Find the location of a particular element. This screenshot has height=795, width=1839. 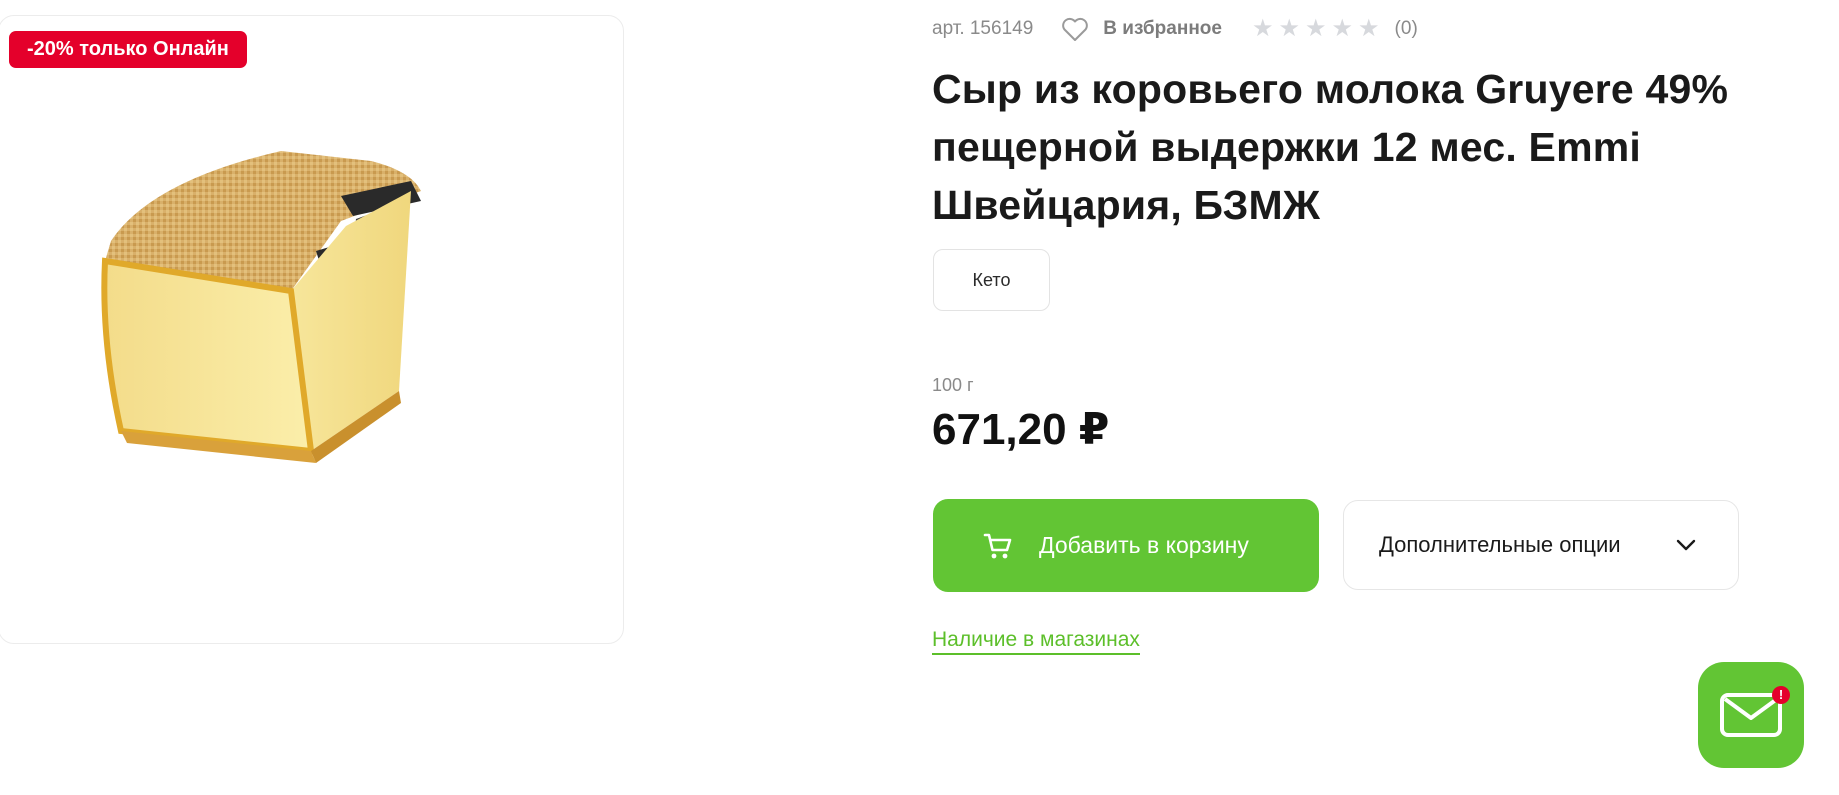

tag-keto: Кето is located at coordinates (991, 280).